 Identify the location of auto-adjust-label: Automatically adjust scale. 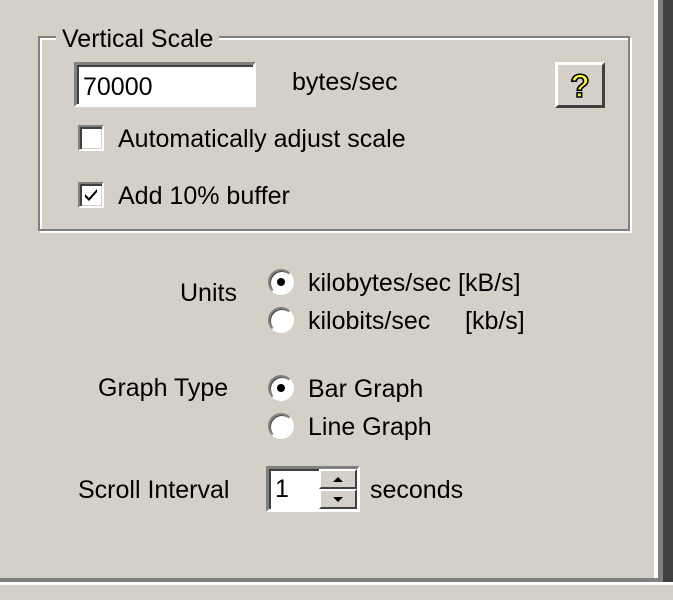
(262, 139).